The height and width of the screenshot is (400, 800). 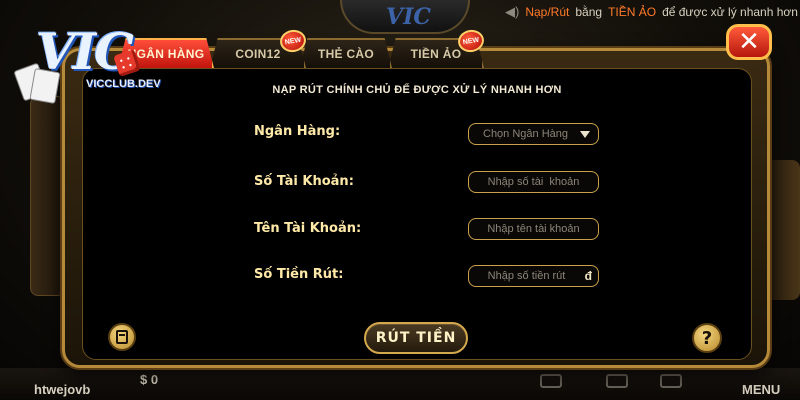 I want to click on top-banner-logo: VIC, so click(x=408, y=17).